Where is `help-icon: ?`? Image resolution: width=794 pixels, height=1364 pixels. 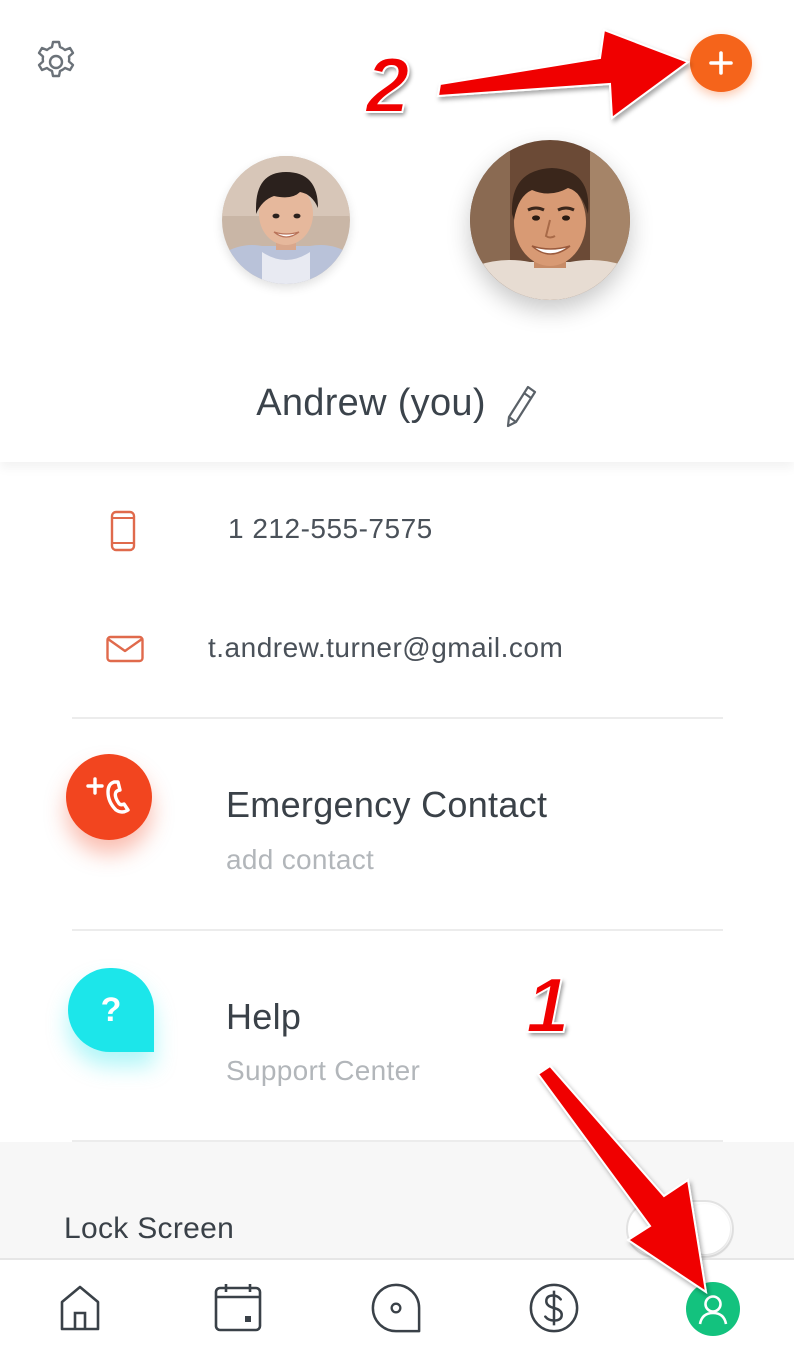
help-icon: ? is located at coordinates (111, 1010).